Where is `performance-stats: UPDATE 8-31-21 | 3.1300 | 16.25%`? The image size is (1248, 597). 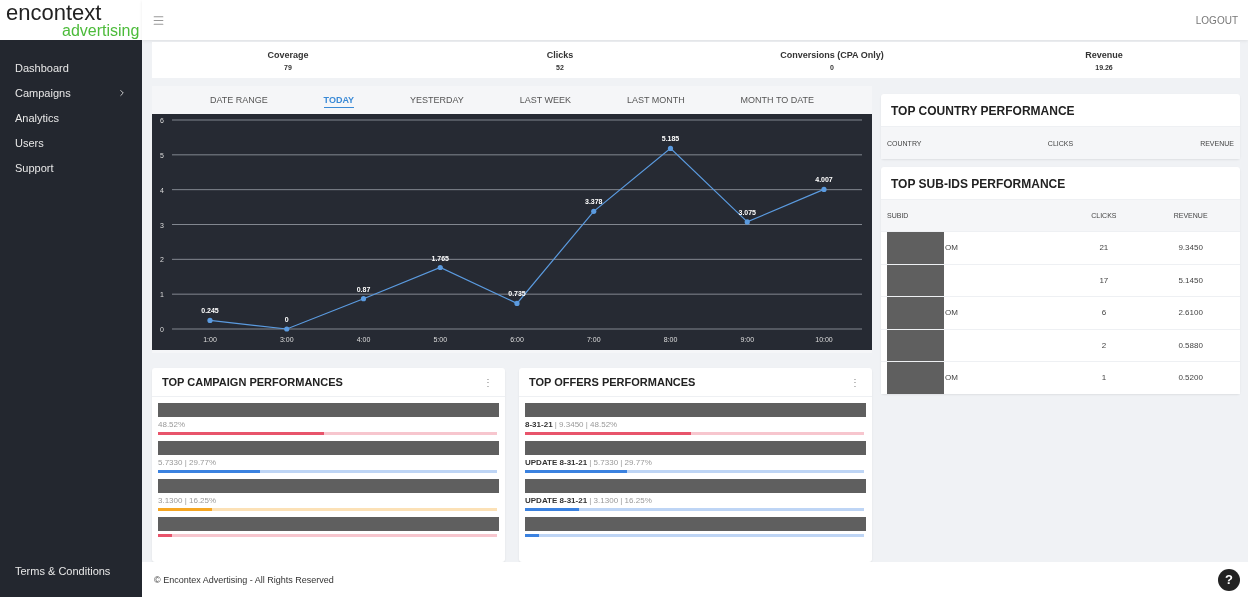 performance-stats: UPDATE 8-31-21 | 3.1300 | 16.25% is located at coordinates (589, 500).